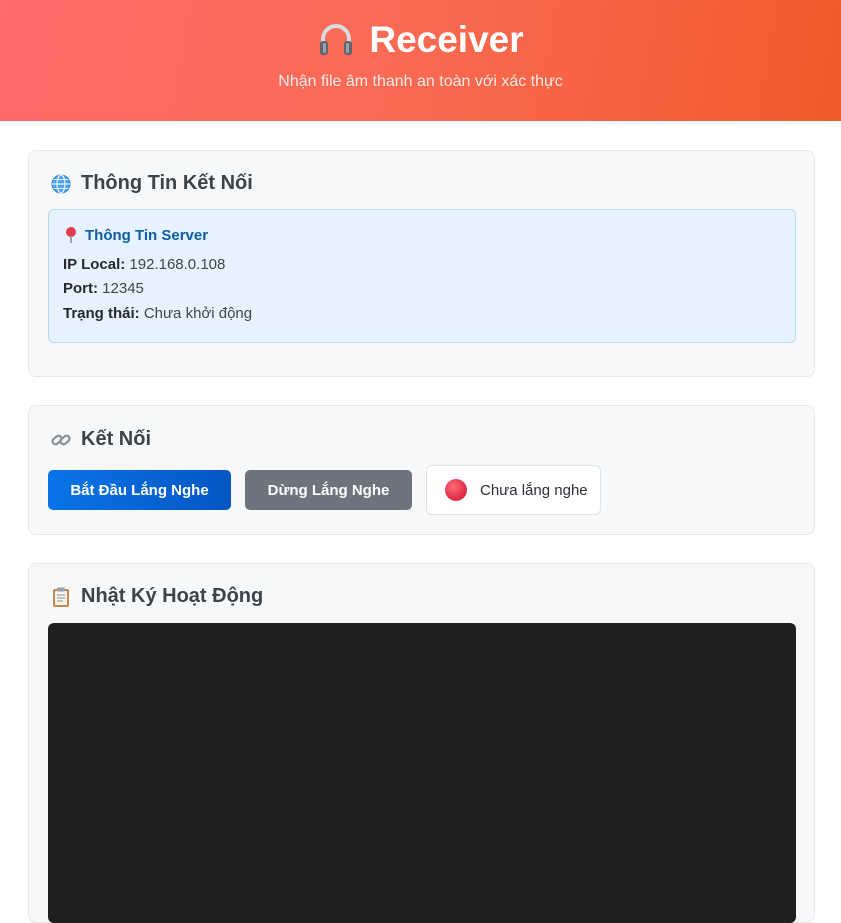 Image resolution: width=841 pixels, height=923 pixels. I want to click on connection-info-heading: Thông Tin Kết Nối, so click(167, 183).